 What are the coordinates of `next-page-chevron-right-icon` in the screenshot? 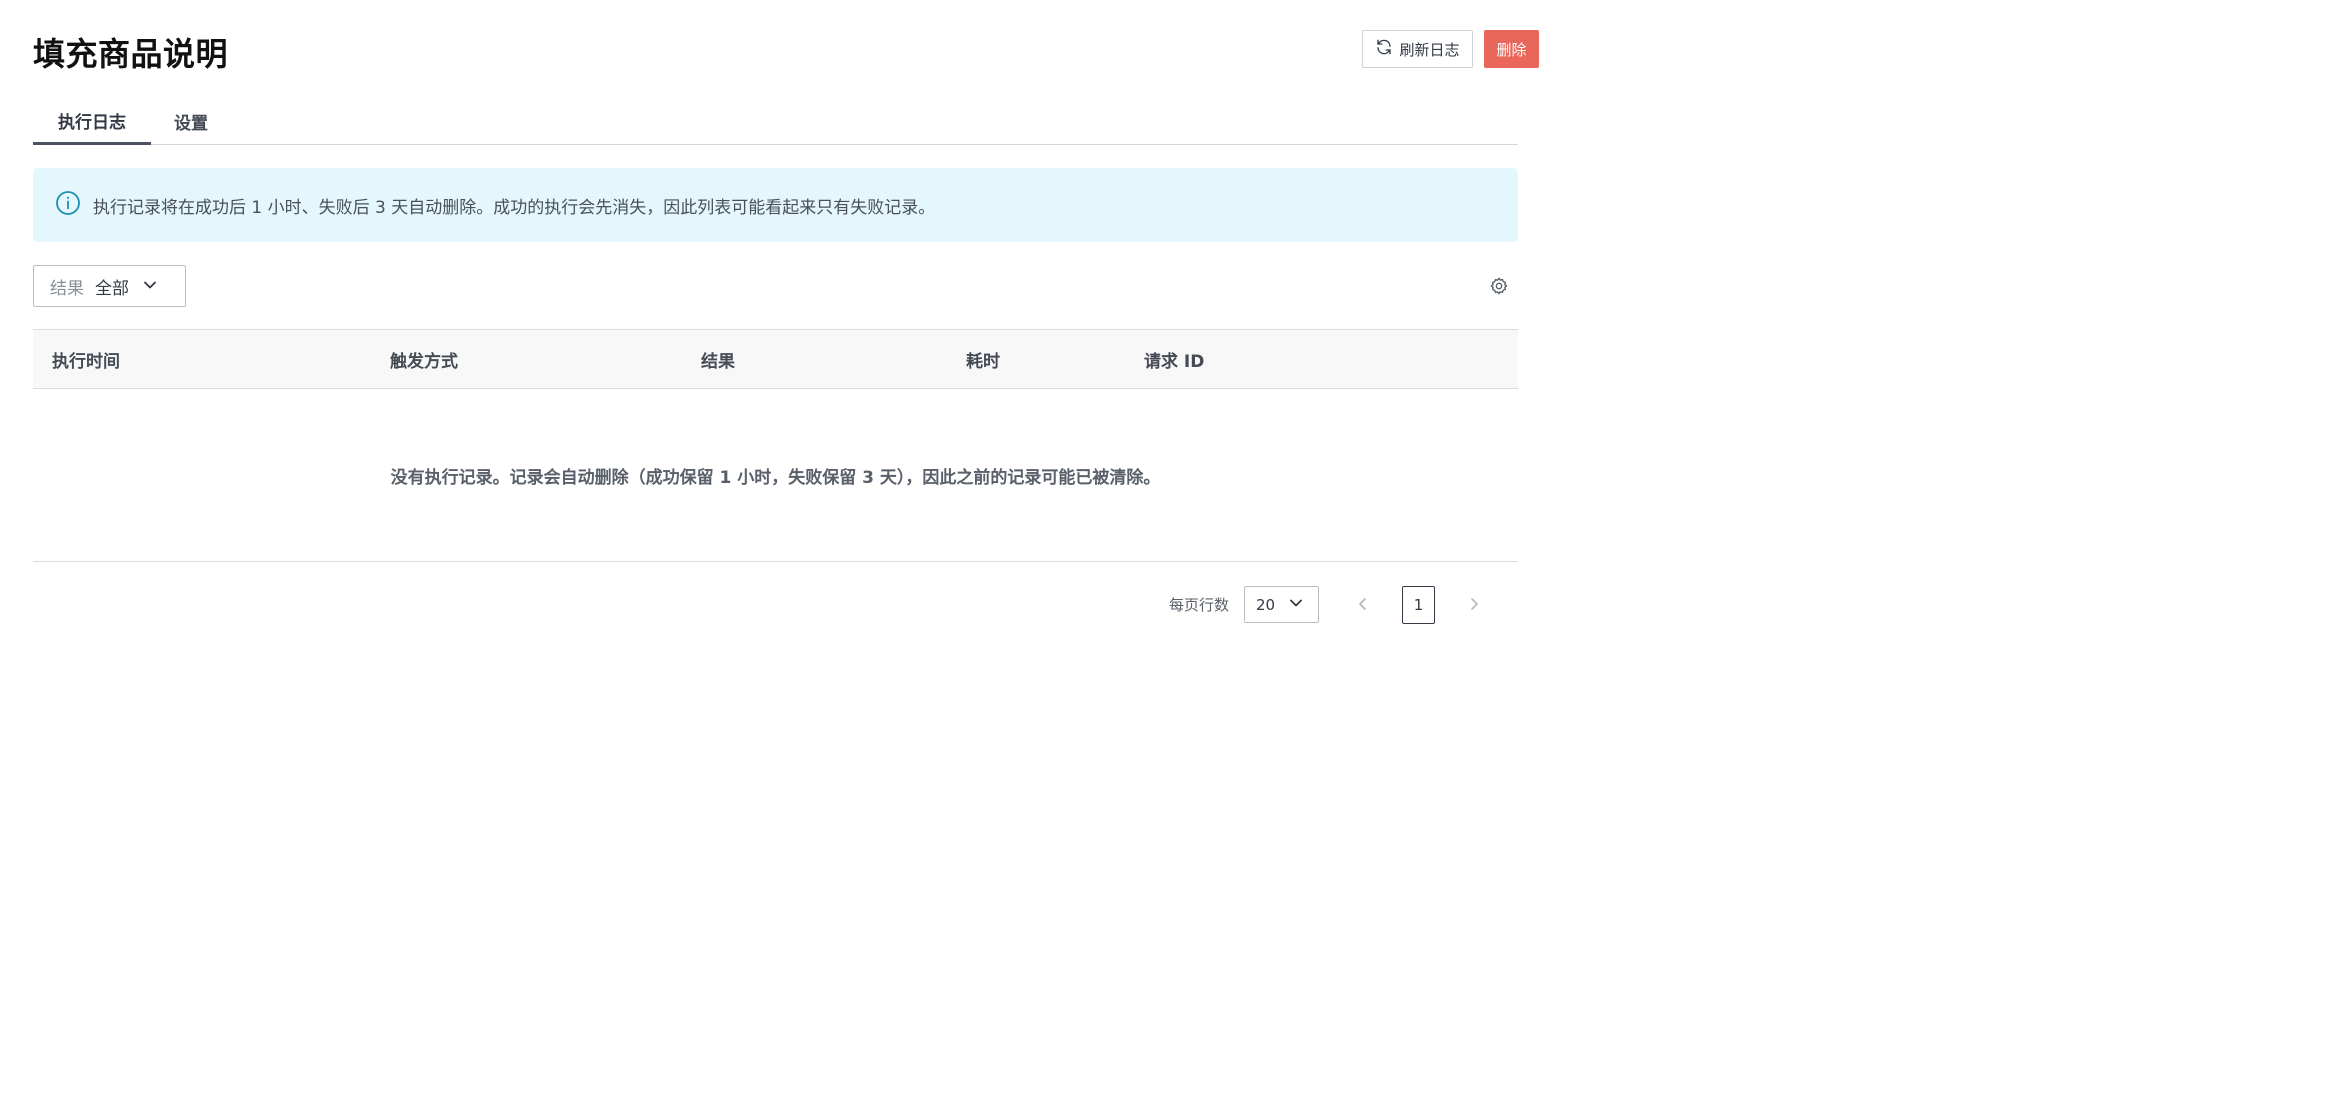 It's located at (1474, 604).